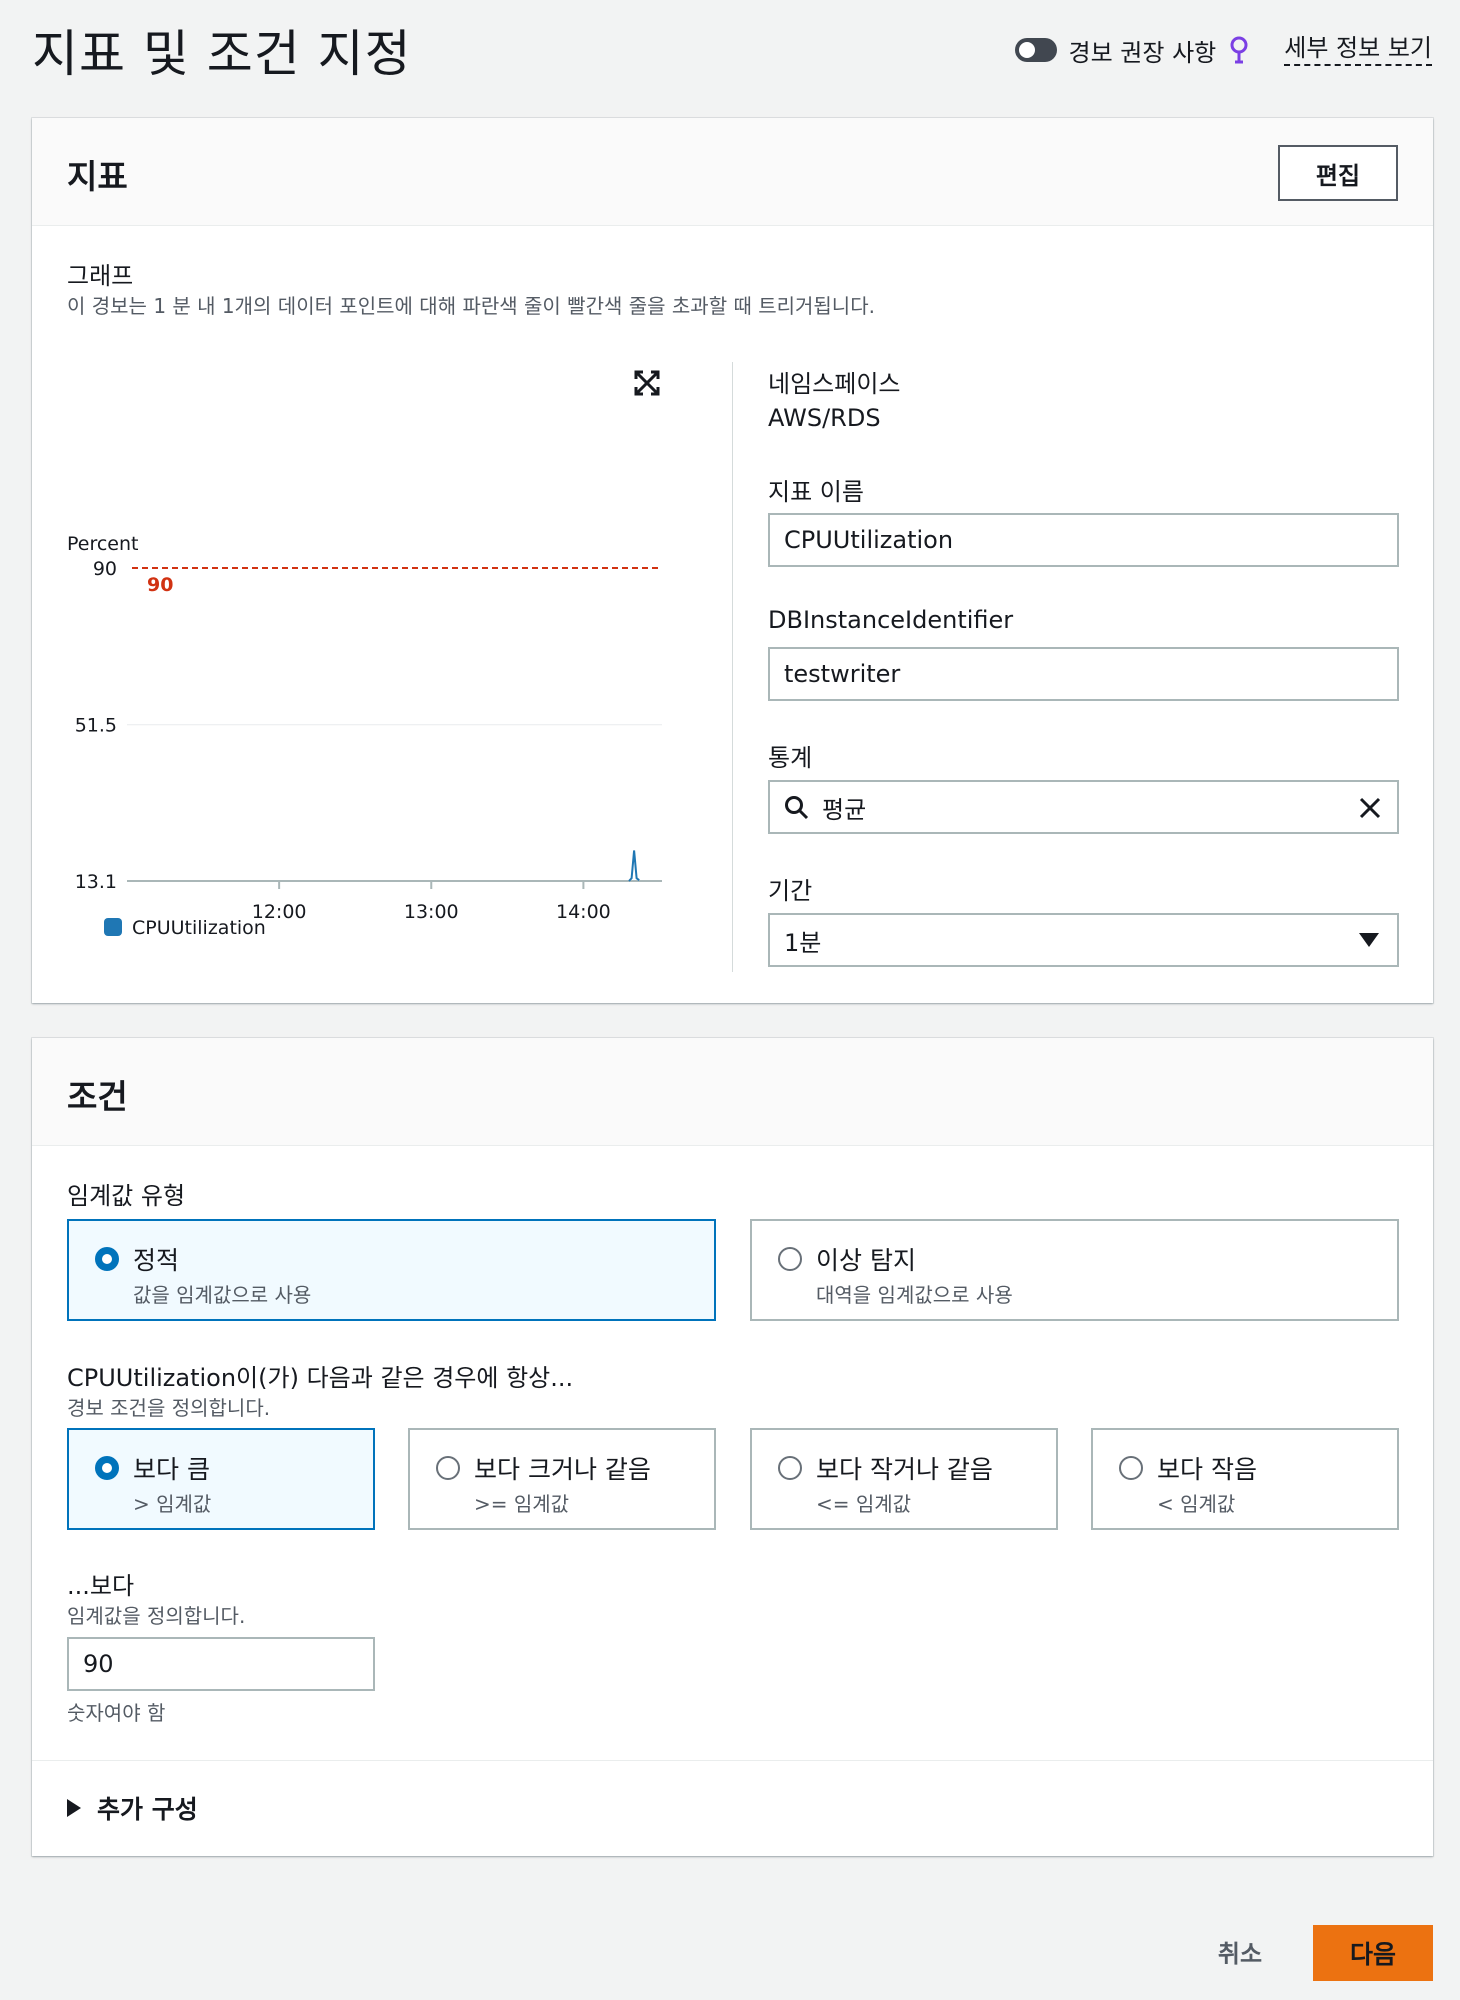 The width and height of the screenshot is (1460, 2000). What do you see at coordinates (172, 1504) in the screenshot?
I see `operator-greater-desc: > 임계값` at bounding box center [172, 1504].